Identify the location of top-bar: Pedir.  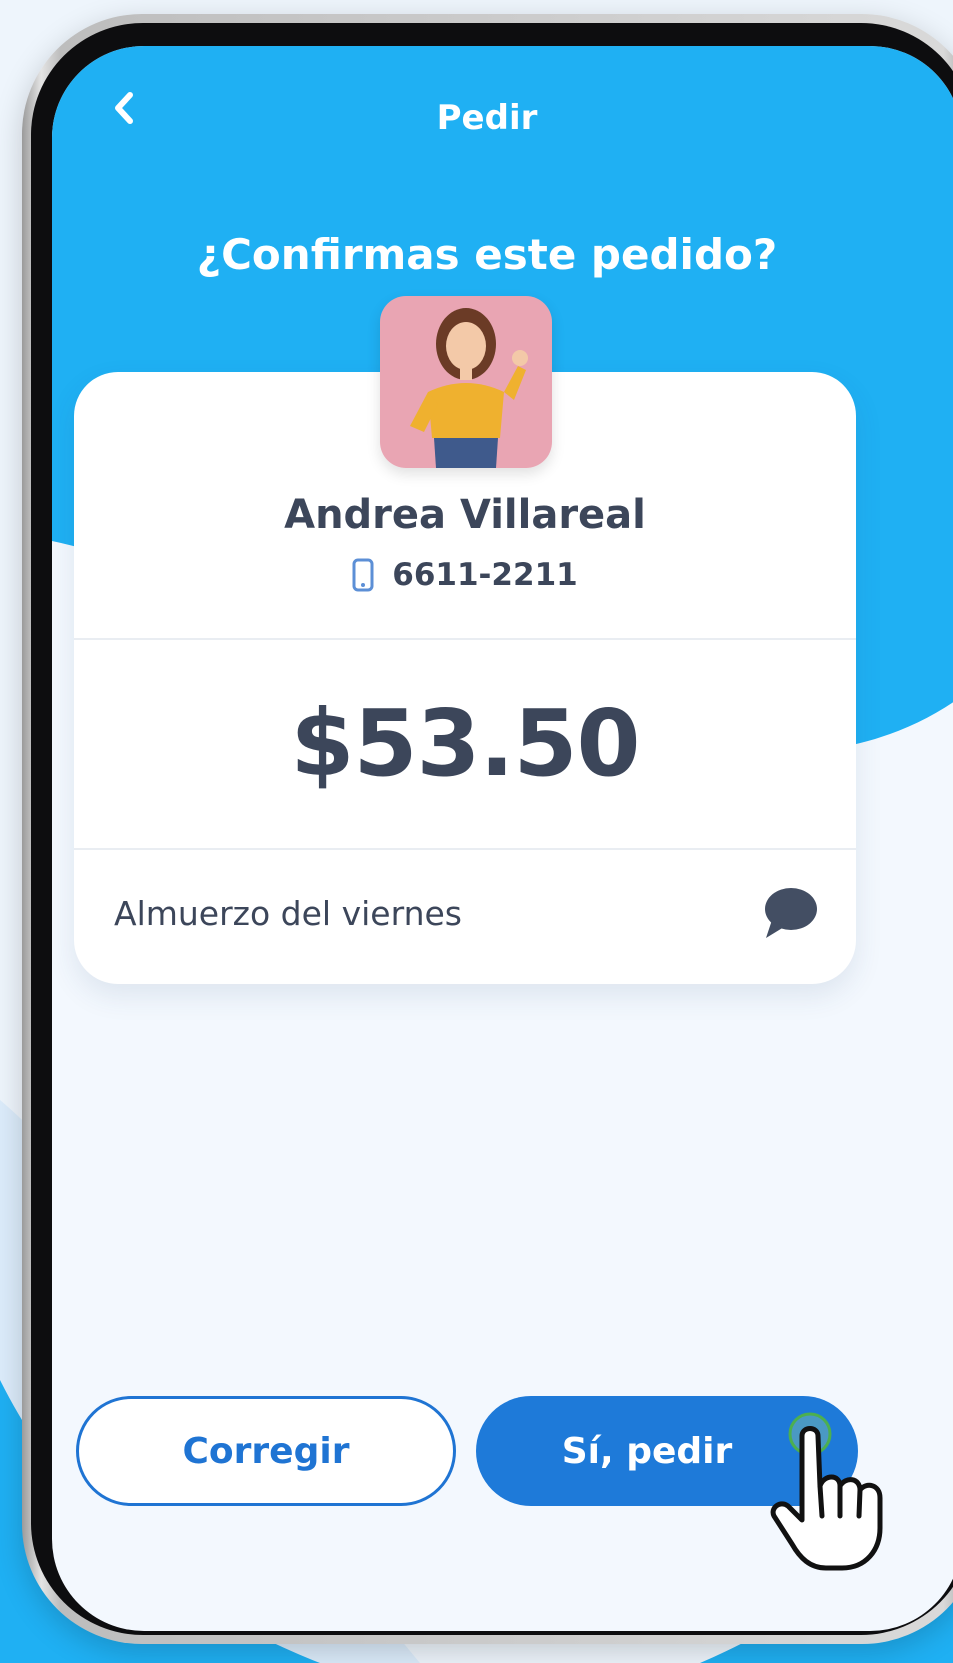
(502, 101).